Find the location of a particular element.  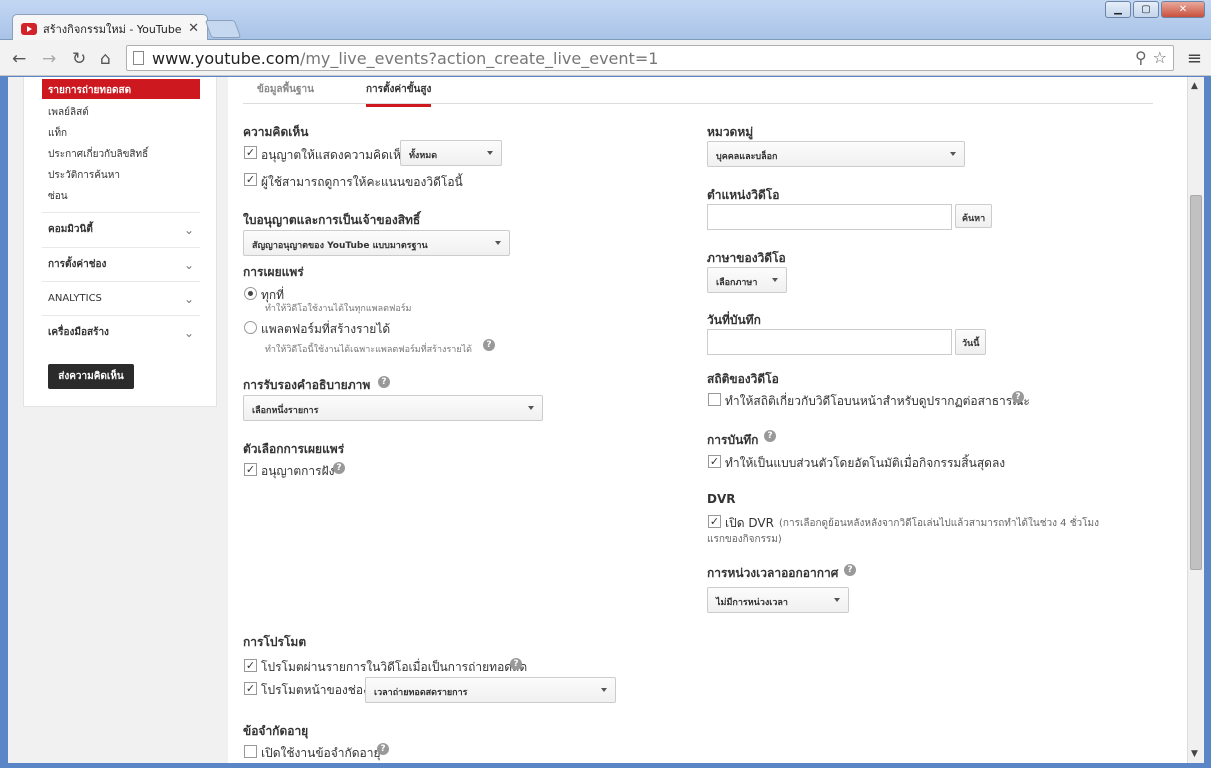

recording-checkbox: ✓ is located at coordinates (714, 461).